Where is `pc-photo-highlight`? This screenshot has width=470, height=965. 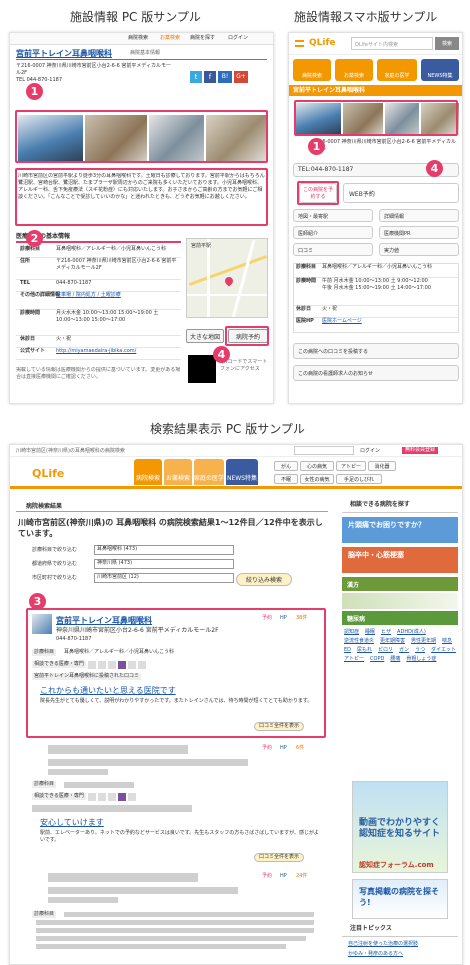
pc-photo-highlight is located at coordinates (141, 136).